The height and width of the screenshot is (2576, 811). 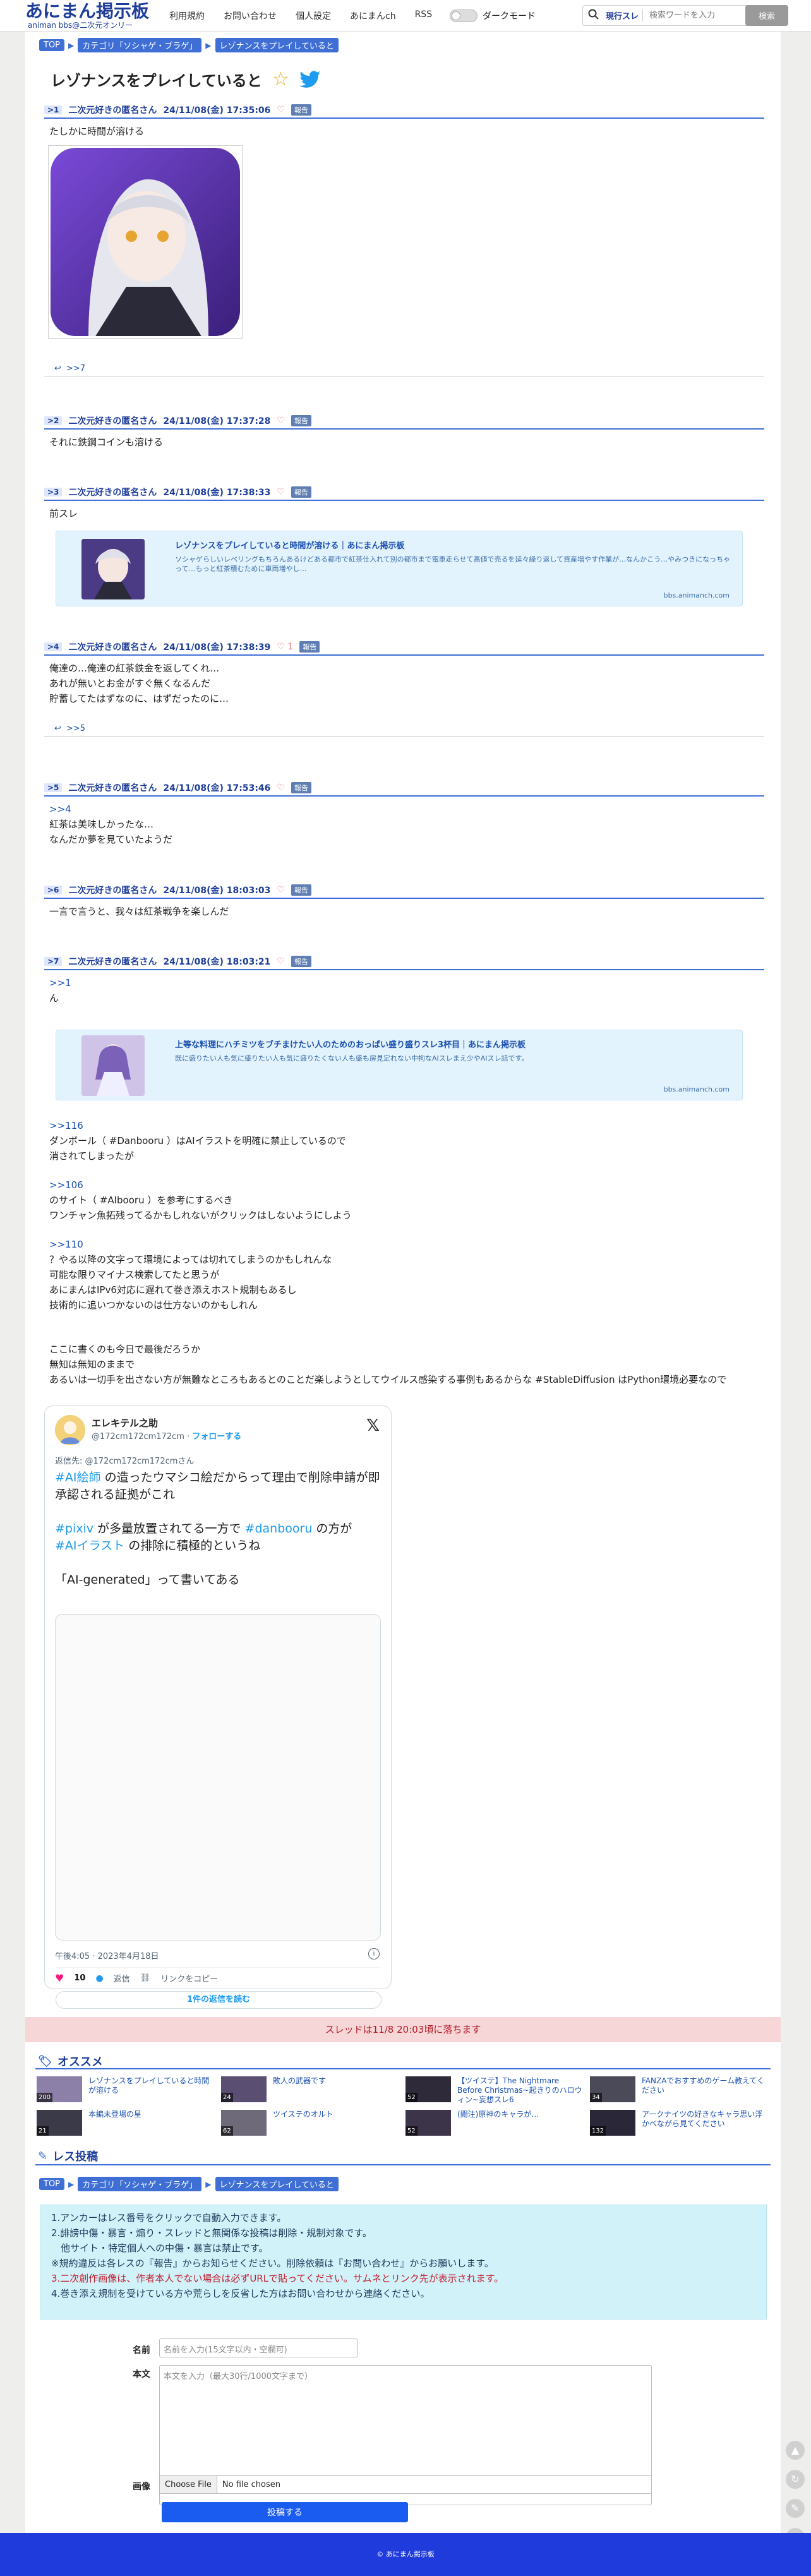 I want to click on dark-mode-toggle: ダークモード, so click(x=493, y=15).